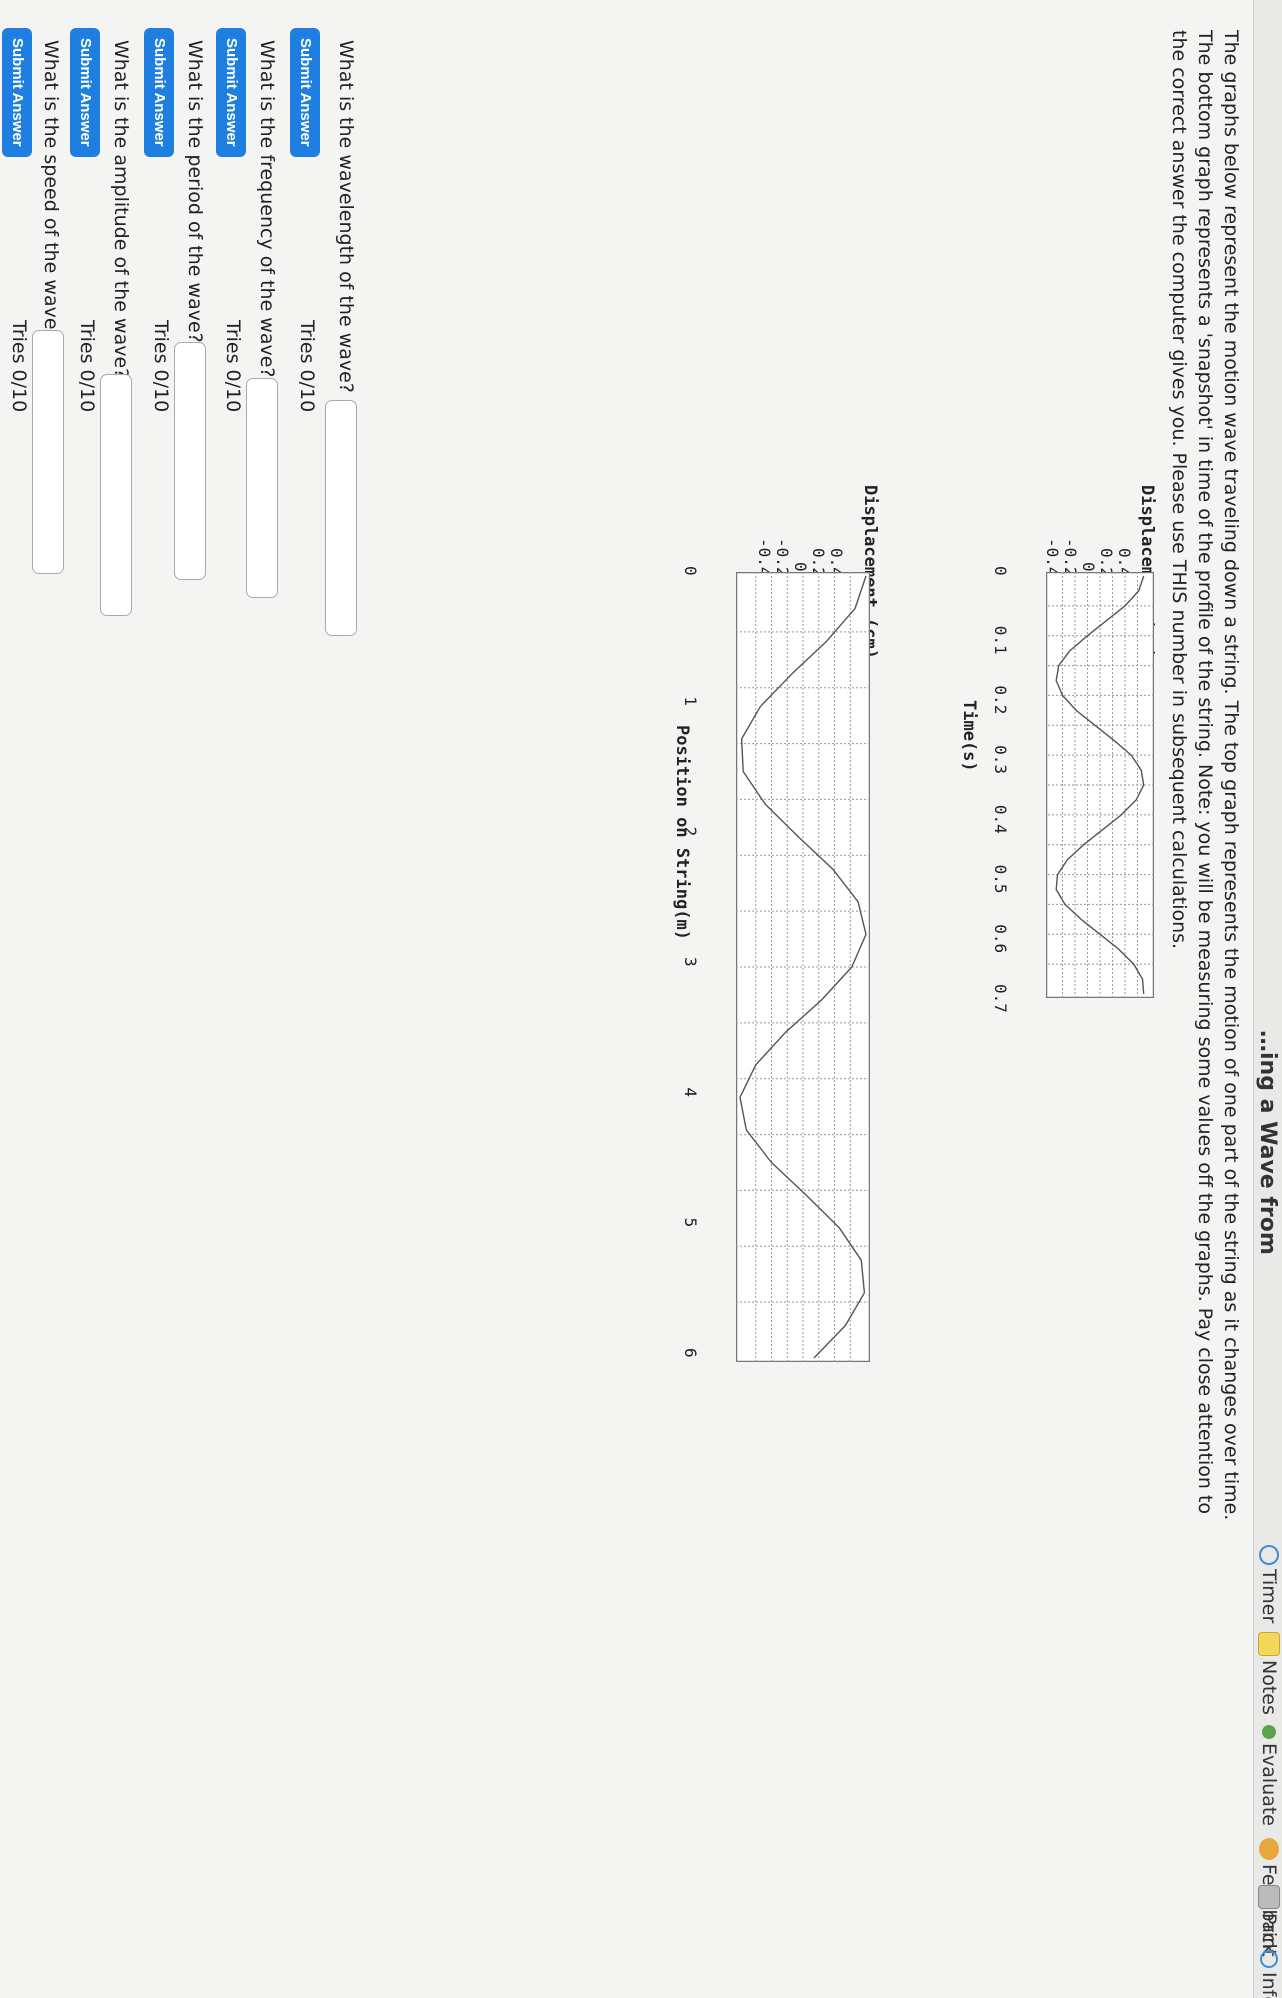 This screenshot has width=1282, height=1998. Describe the element at coordinates (690, 571) in the screenshot. I see `bottom-xtick: 0` at that location.